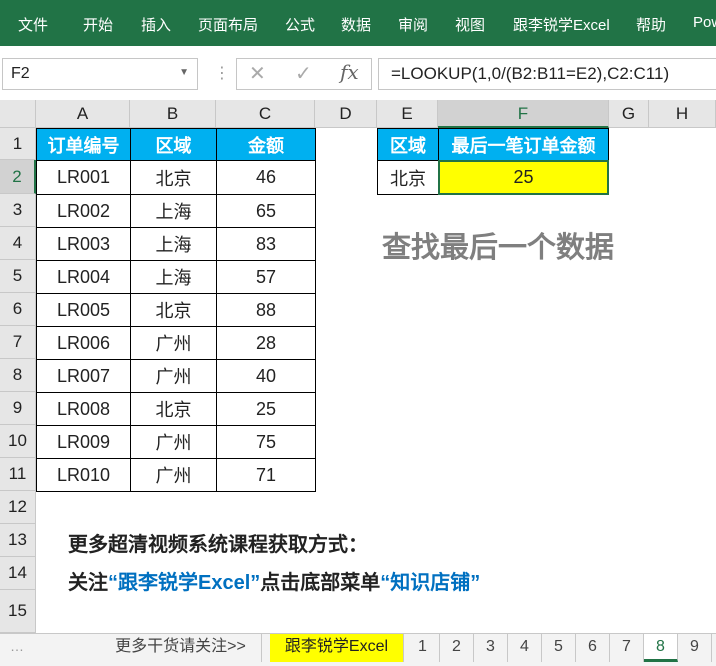  What do you see at coordinates (523, 144) in the screenshot?
I see `lookup-header-result: 最后一笔订单金额` at bounding box center [523, 144].